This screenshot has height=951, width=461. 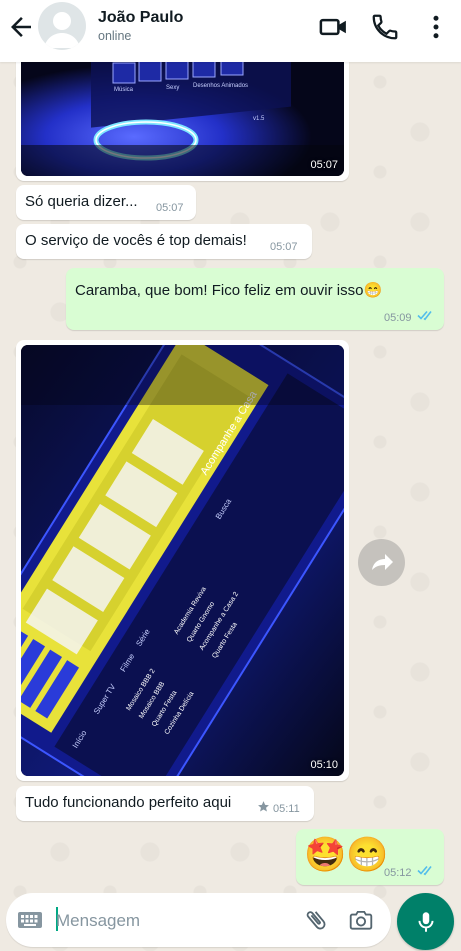 What do you see at coordinates (30, 922) in the screenshot?
I see `keyboard-icon` at bounding box center [30, 922].